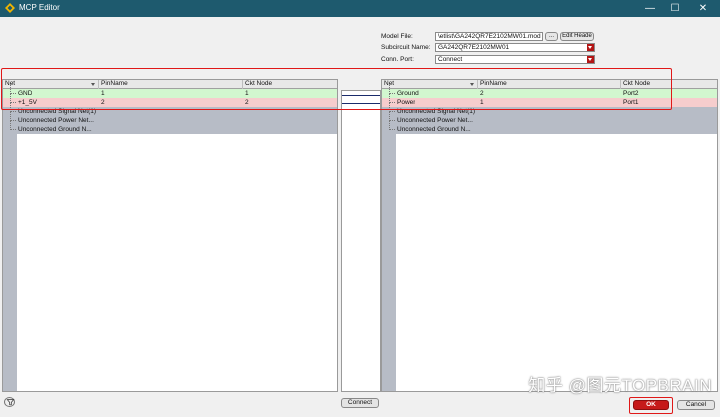 This screenshot has height=417, width=720. I want to click on window-title: MCP Editor, so click(39, 7).